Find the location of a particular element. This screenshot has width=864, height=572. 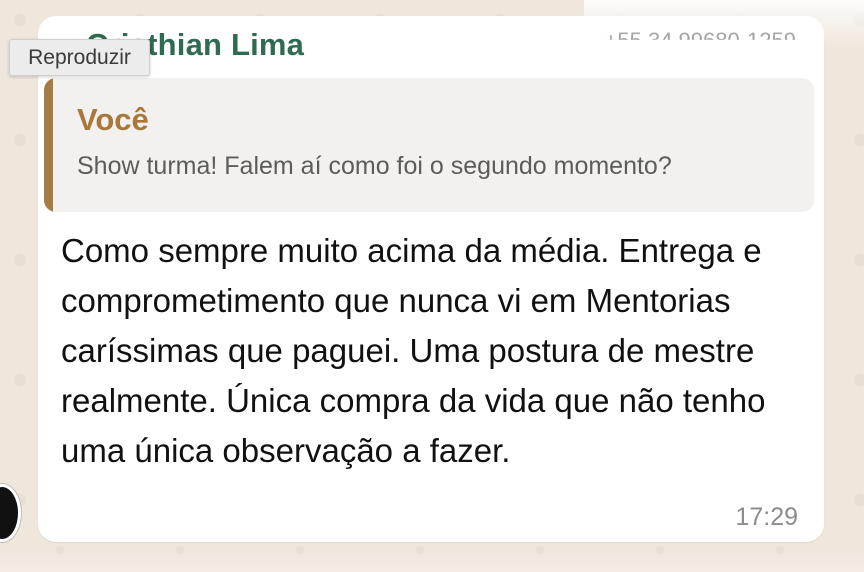

message-timestamp: 17:29 is located at coordinates (766, 517).